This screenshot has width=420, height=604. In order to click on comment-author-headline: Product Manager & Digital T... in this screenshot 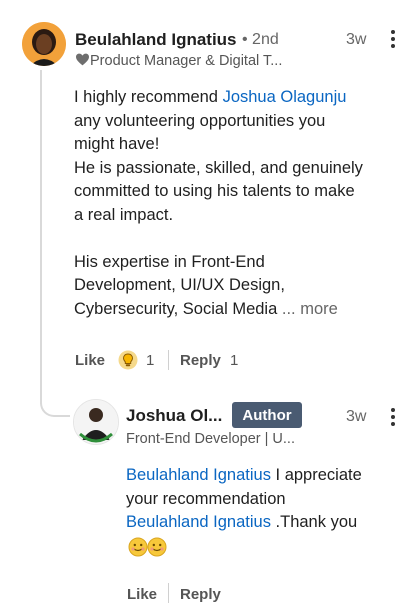, I will do `click(178, 61)`.